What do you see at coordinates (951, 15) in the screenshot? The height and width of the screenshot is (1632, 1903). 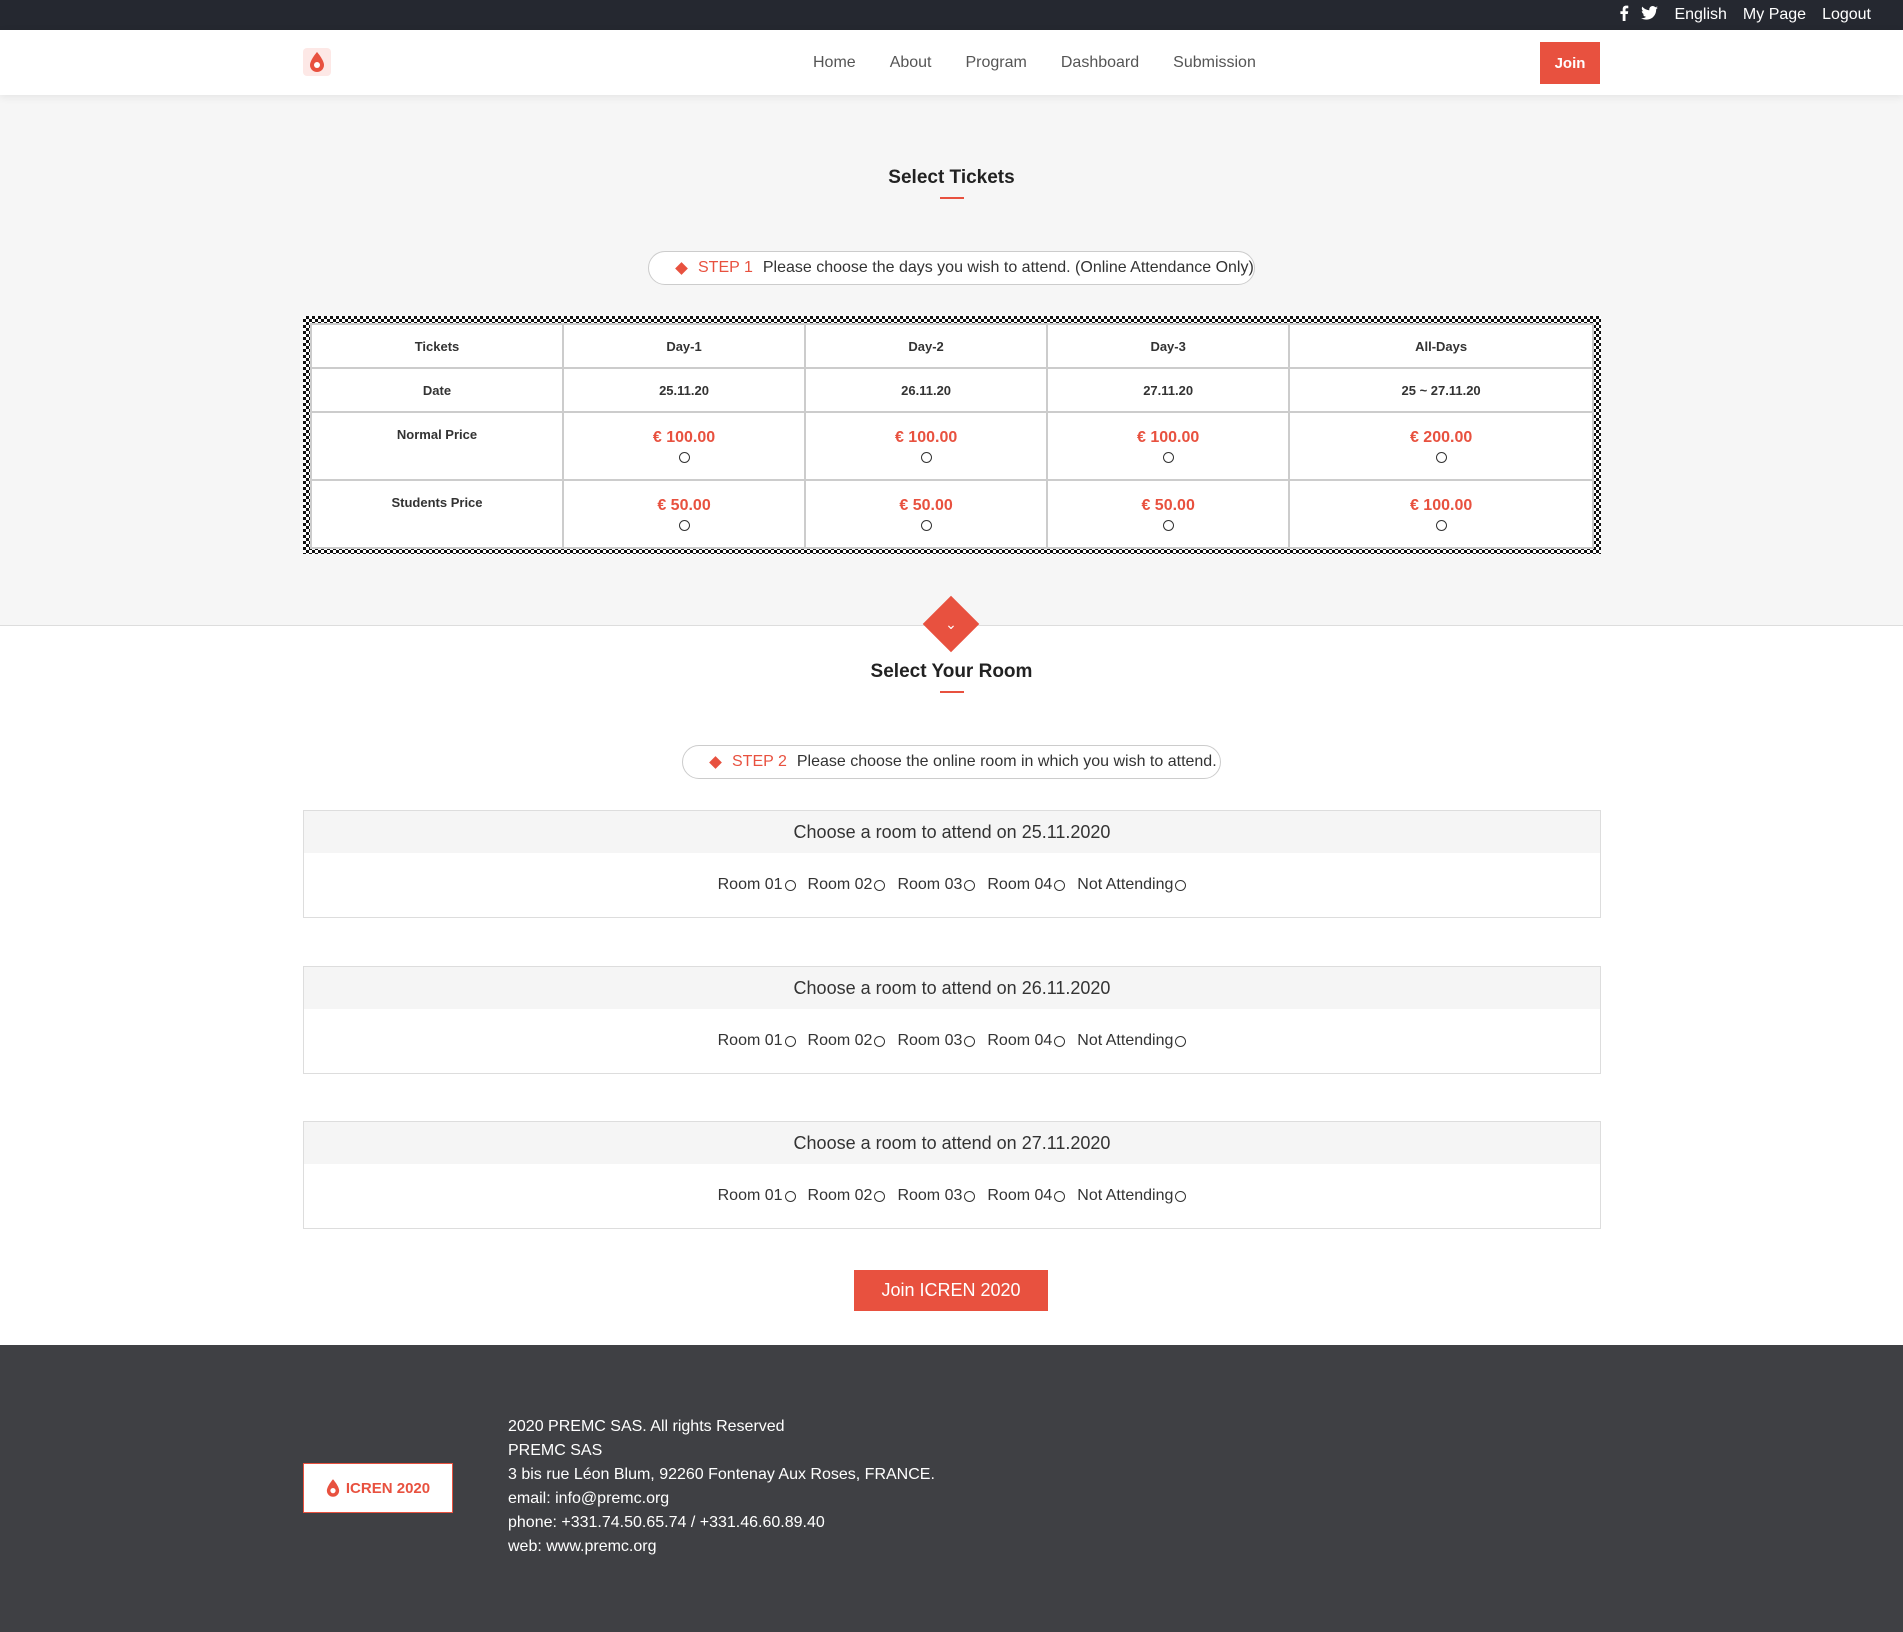 I see `top-bar: English My Page Logout` at bounding box center [951, 15].